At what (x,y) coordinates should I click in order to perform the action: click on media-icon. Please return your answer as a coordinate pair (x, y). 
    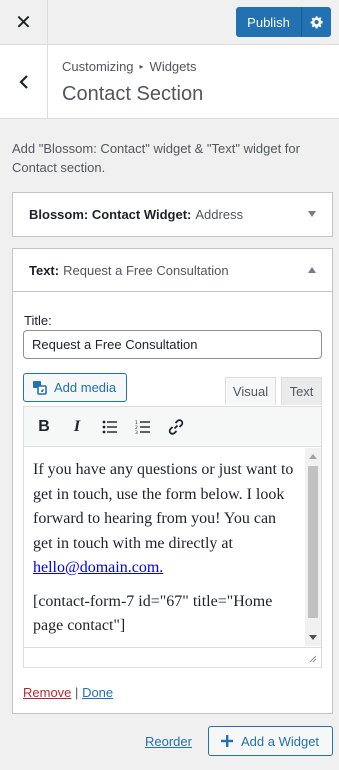
    Looking at the image, I should click on (40, 387).